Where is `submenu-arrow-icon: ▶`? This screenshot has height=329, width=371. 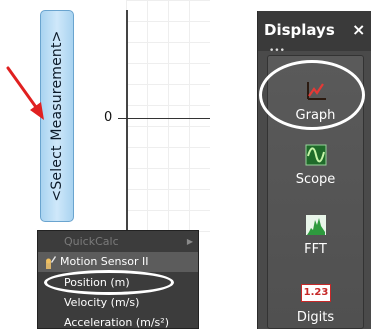
submenu-arrow-icon: ▶ is located at coordinates (189, 241).